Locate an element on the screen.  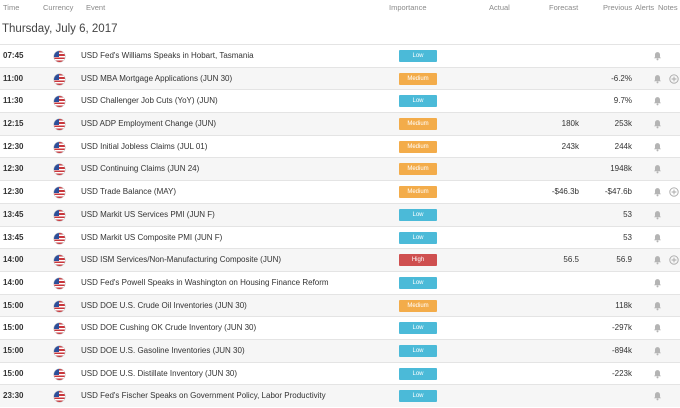
event-name: USD Markit US Services PMI (JUN F) is located at coordinates (148, 214).